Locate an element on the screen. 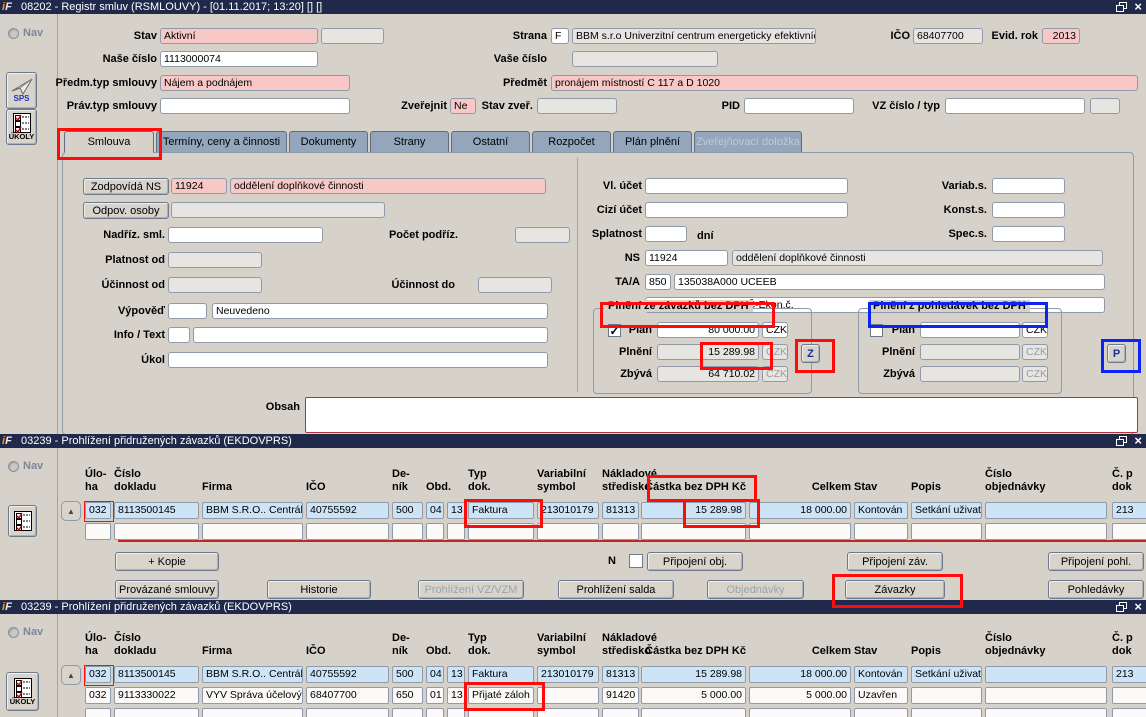 The width and height of the screenshot is (1146, 717). table-cell: 650 is located at coordinates (407, 695).